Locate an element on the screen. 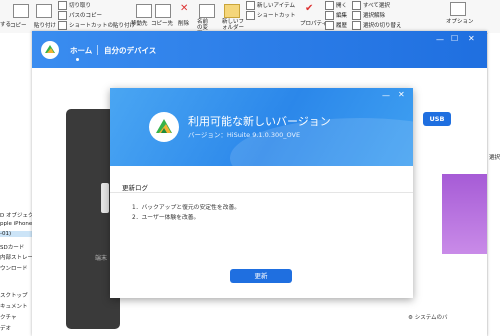 The width and height of the screenshot is (500, 336). paste-shortcut-button: ショートカットの貼り付け is located at coordinates (96, 25).